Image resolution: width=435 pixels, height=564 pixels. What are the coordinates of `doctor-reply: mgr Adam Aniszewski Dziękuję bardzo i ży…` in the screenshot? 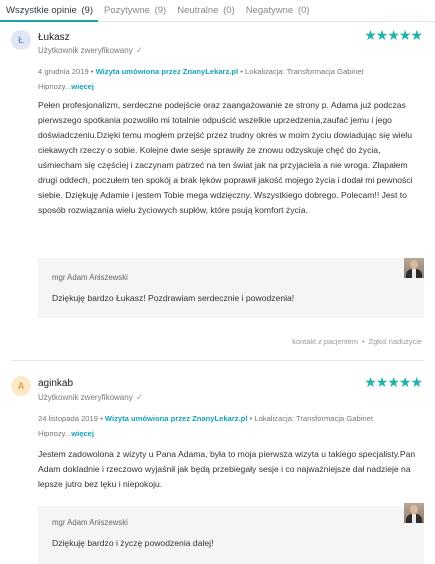 It's located at (231, 535).